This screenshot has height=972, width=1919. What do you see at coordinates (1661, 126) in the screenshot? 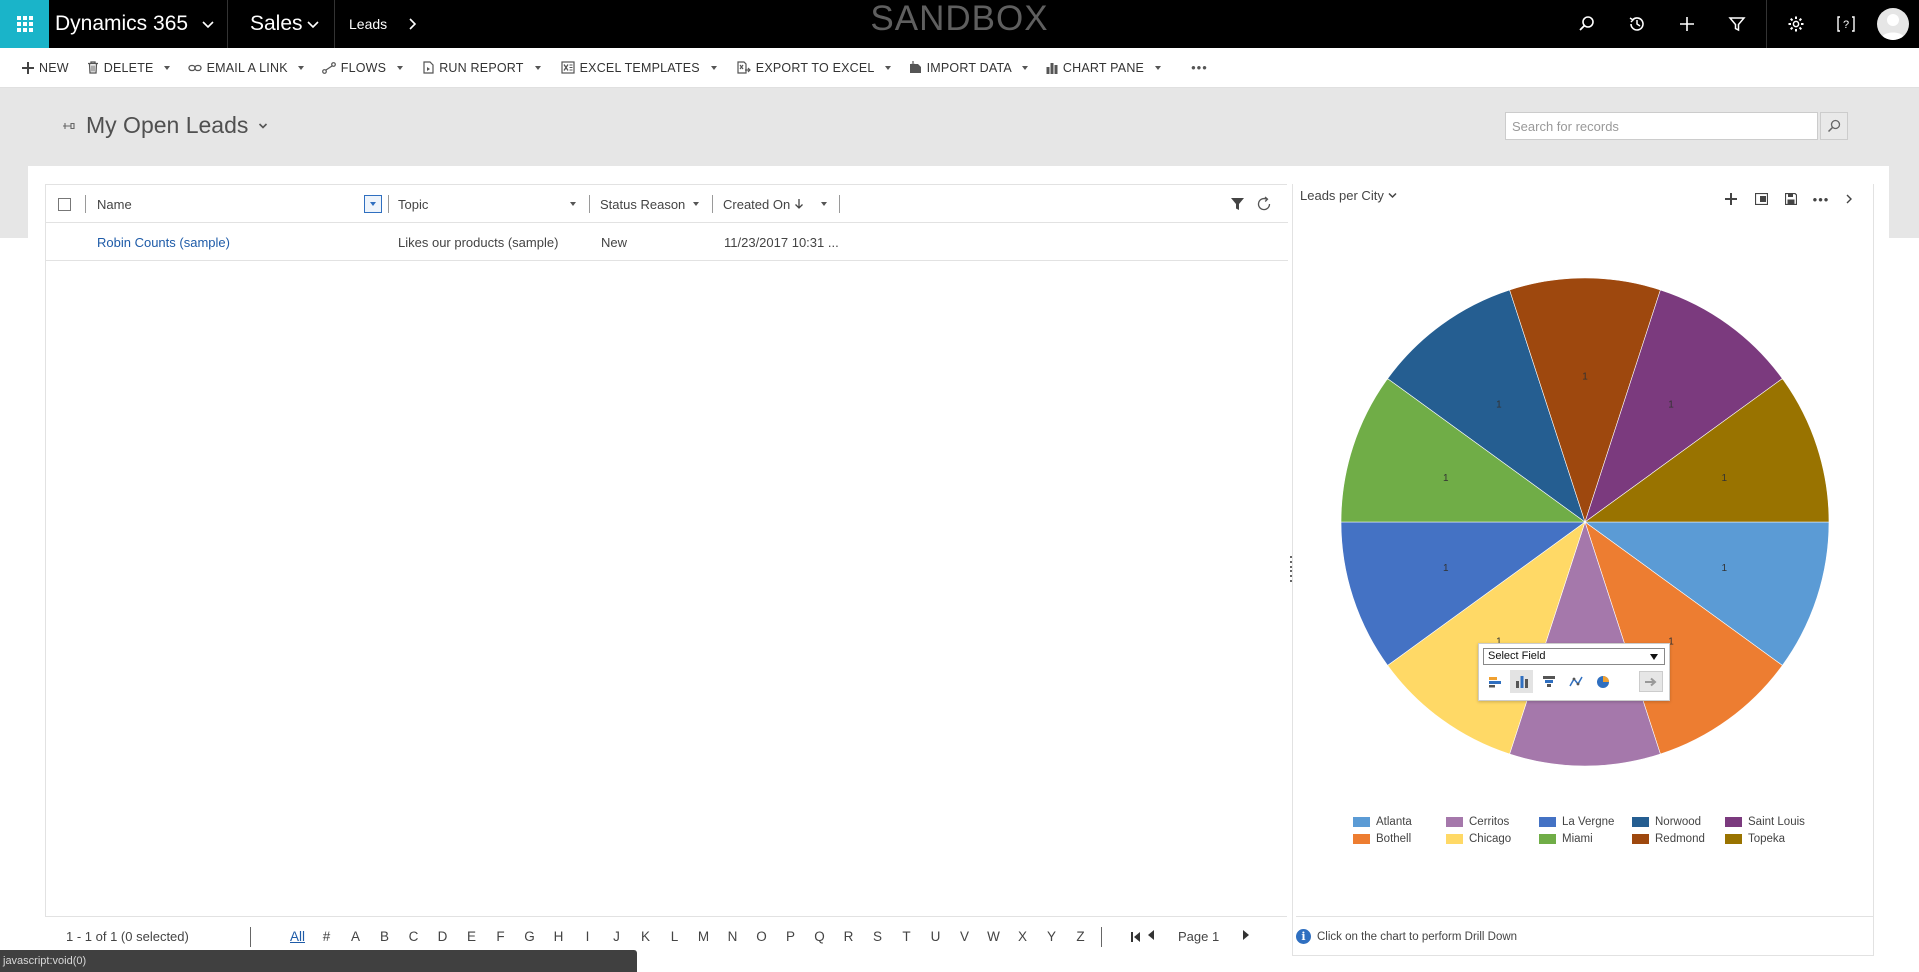
I see `search-records-input` at bounding box center [1661, 126].